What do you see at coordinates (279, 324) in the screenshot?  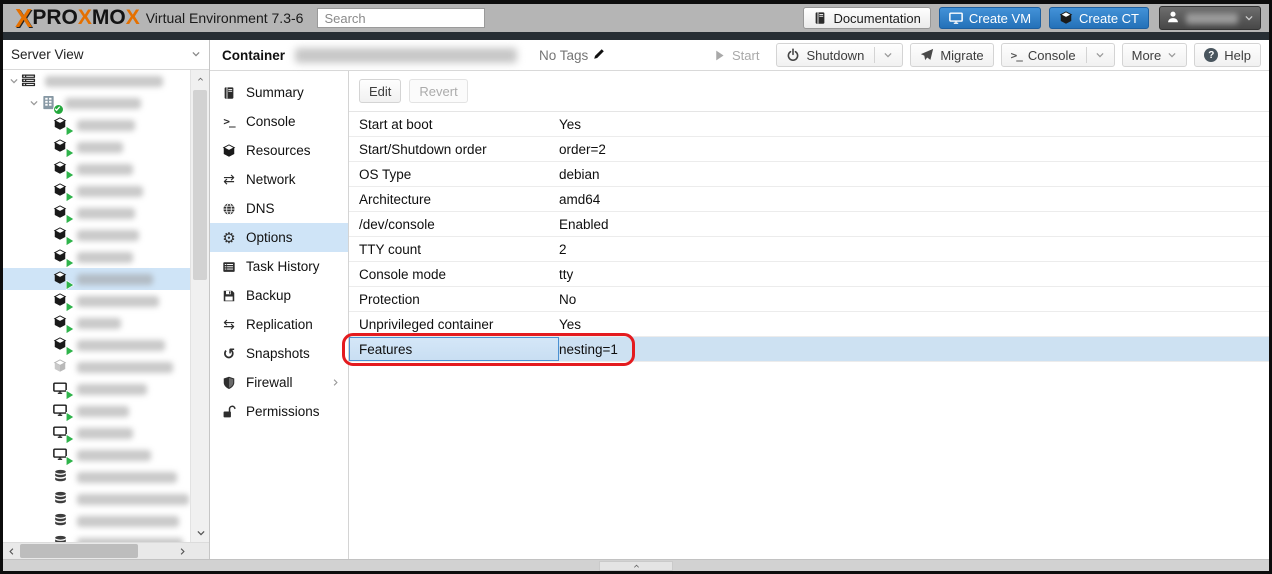 I see `menu-item-replication: ⇆ Replication` at bounding box center [279, 324].